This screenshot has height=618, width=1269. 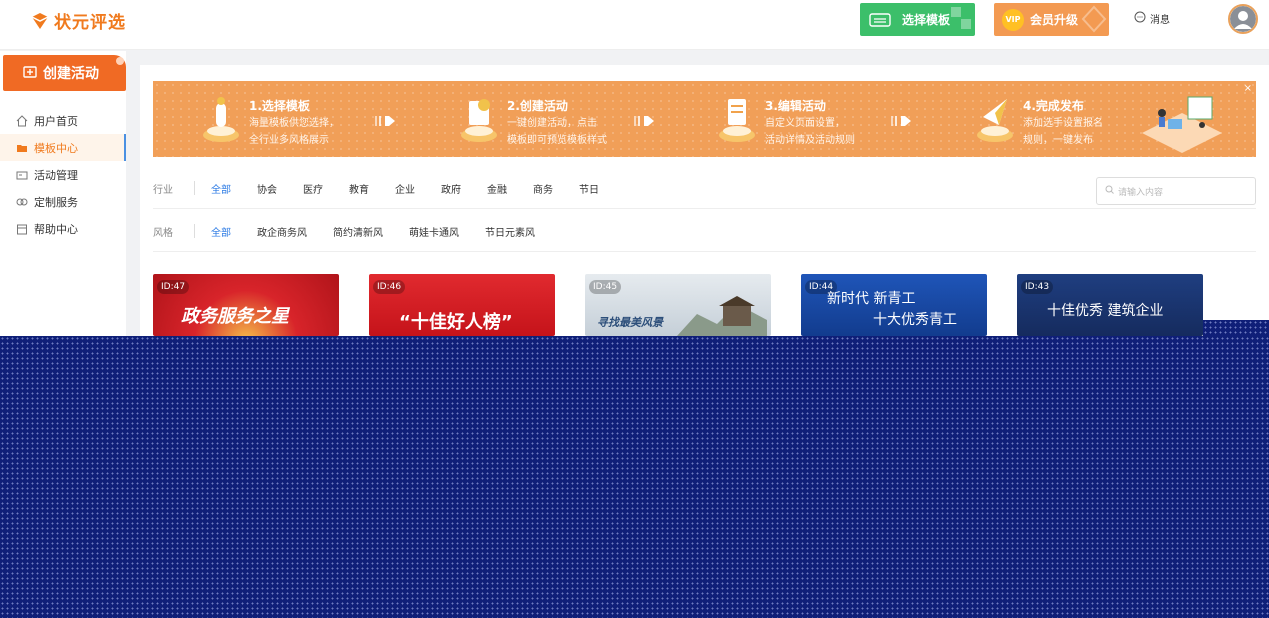 I want to click on step-desc: 模板即可预览模板样式, so click(x=557, y=140).